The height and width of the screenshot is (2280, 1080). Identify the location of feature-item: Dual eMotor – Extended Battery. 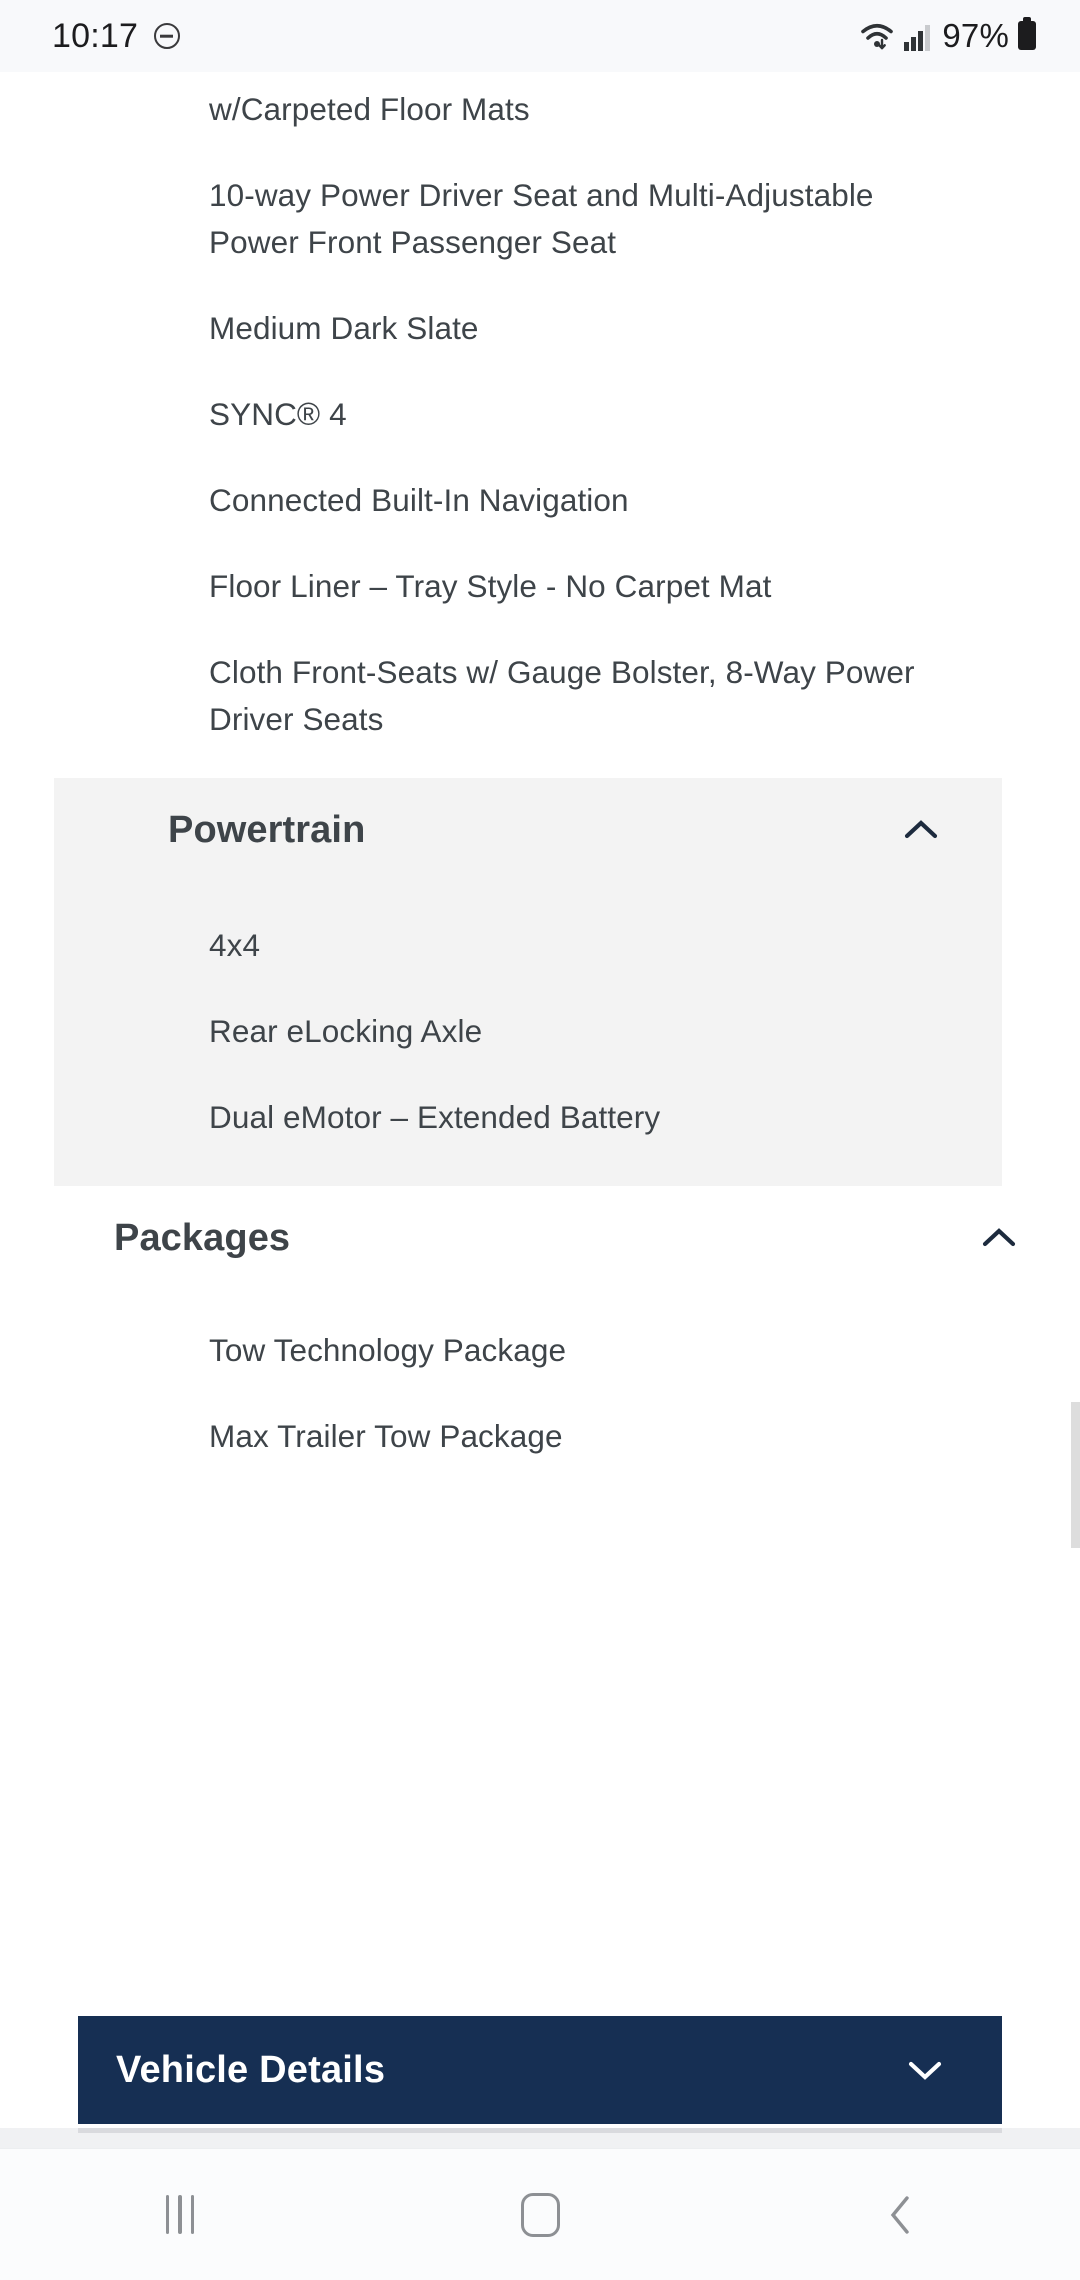
(435, 1117).